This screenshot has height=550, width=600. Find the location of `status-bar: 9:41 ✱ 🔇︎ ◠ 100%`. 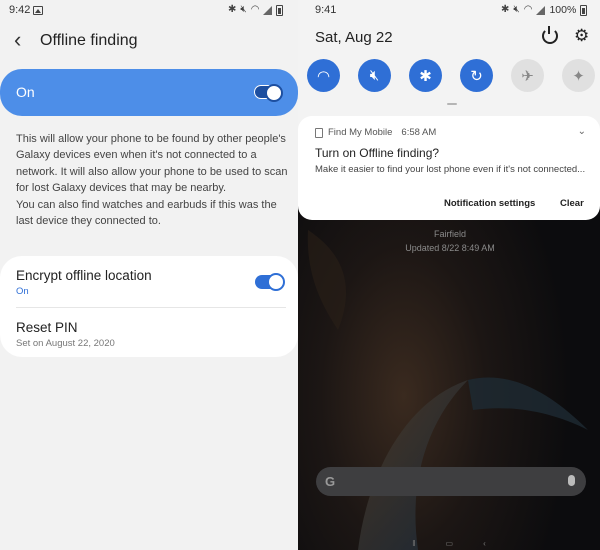

status-bar: 9:41 ✱ 🔇︎ ◠ 100% is located at coordinates (449, 11).